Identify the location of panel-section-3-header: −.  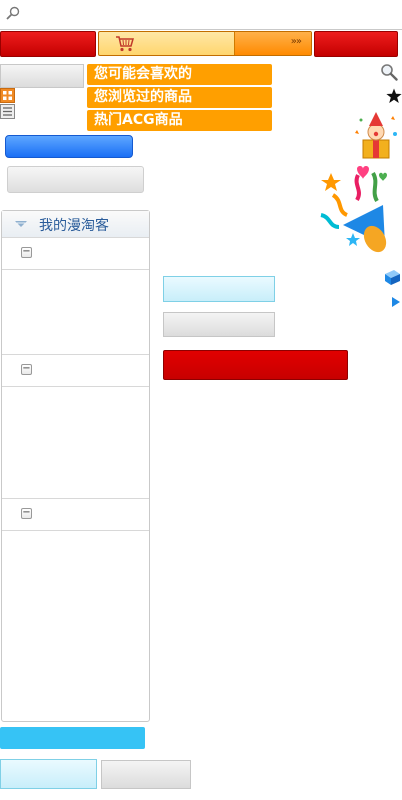
(75, 514).